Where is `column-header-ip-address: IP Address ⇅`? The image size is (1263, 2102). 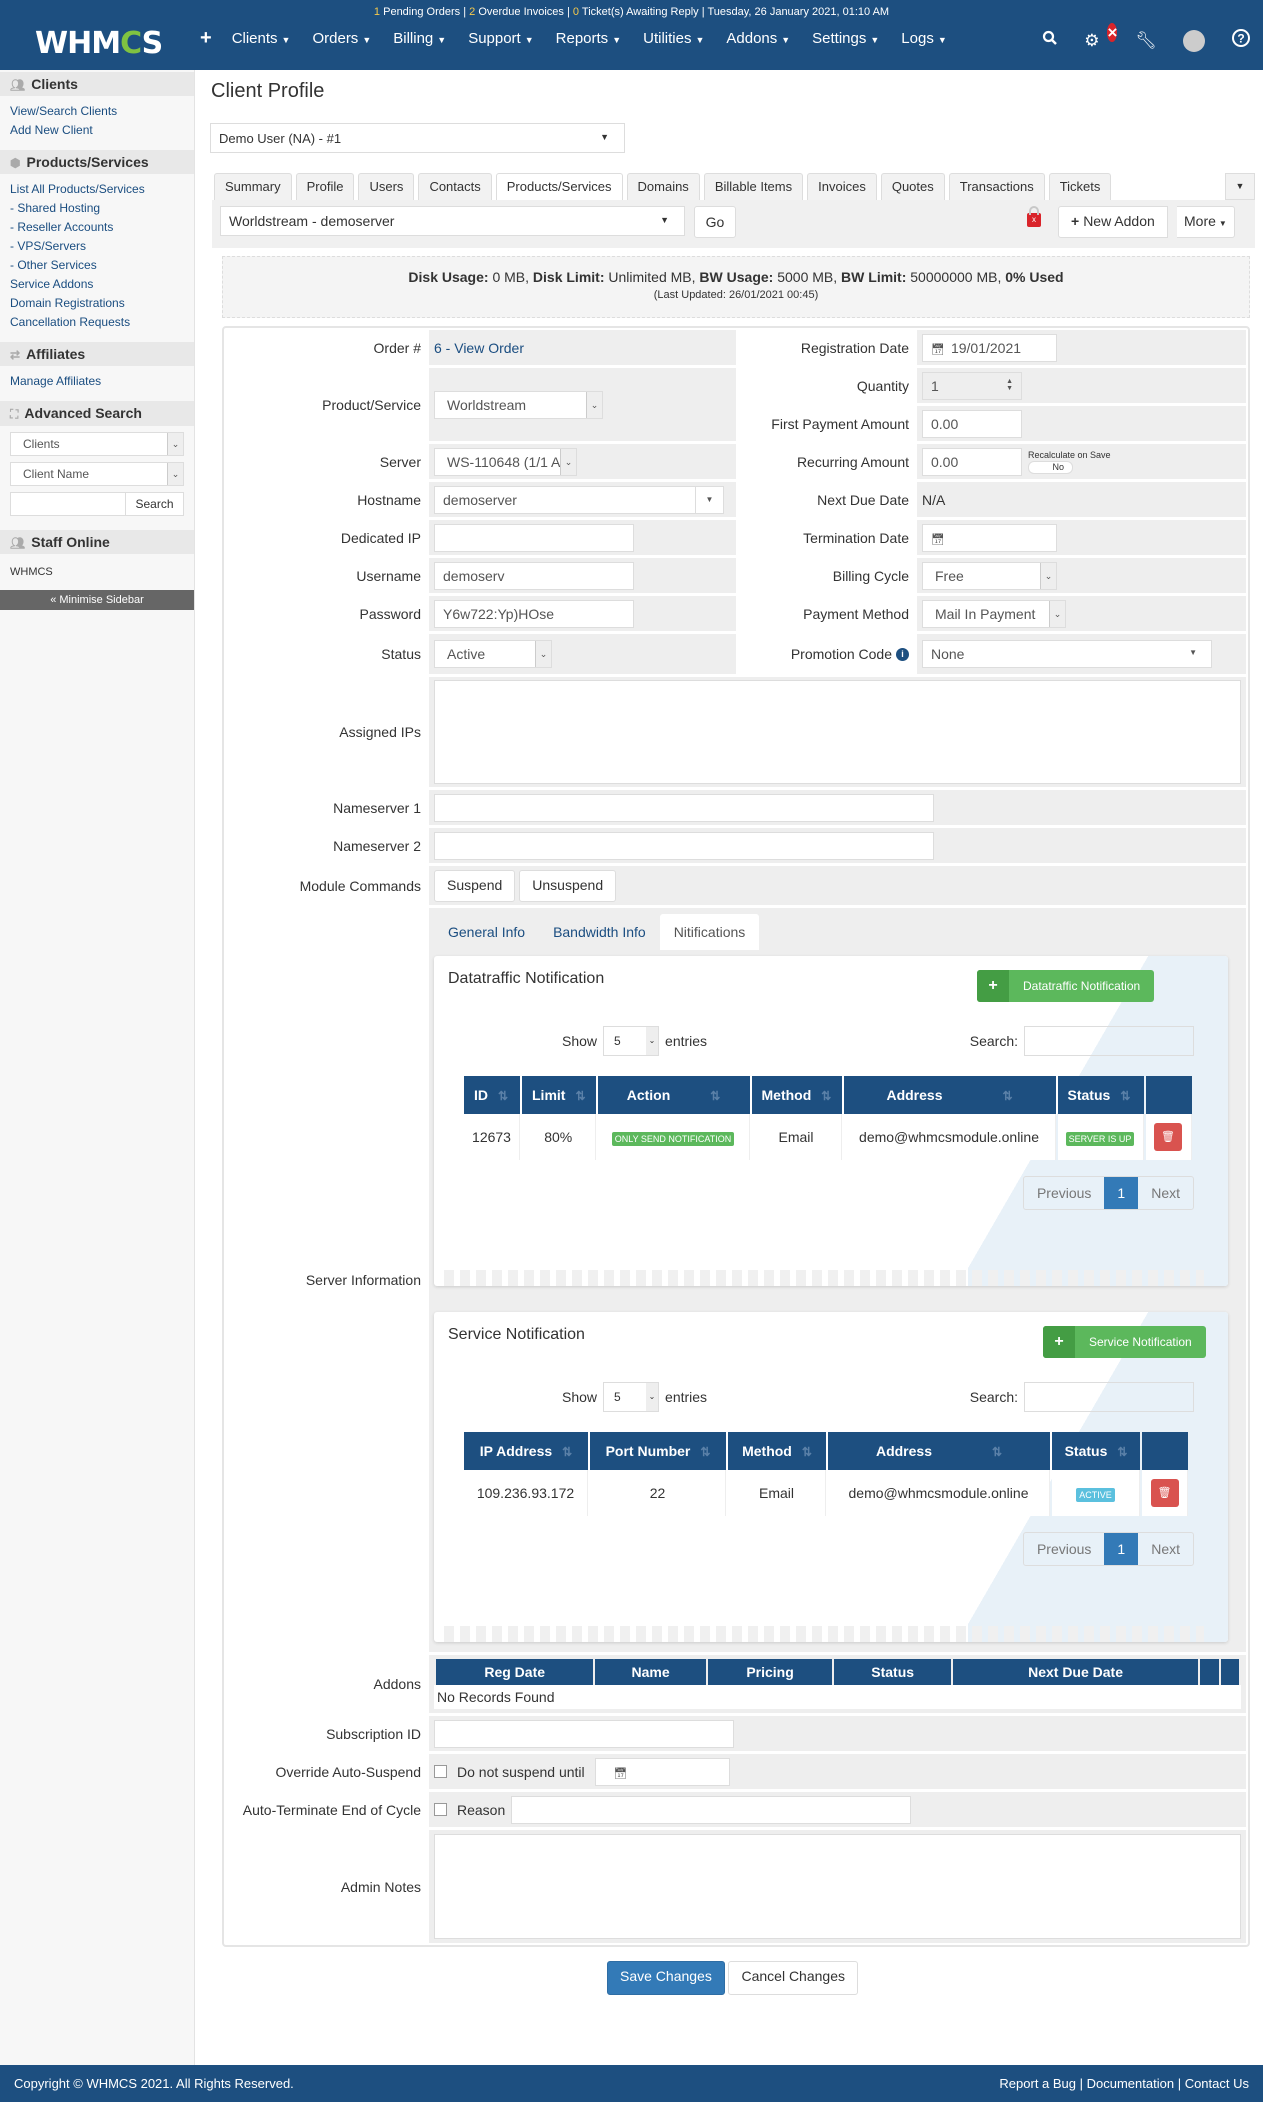
column-header-ip-address: IP Address ⇅ is located at coordinates (526, 1451).